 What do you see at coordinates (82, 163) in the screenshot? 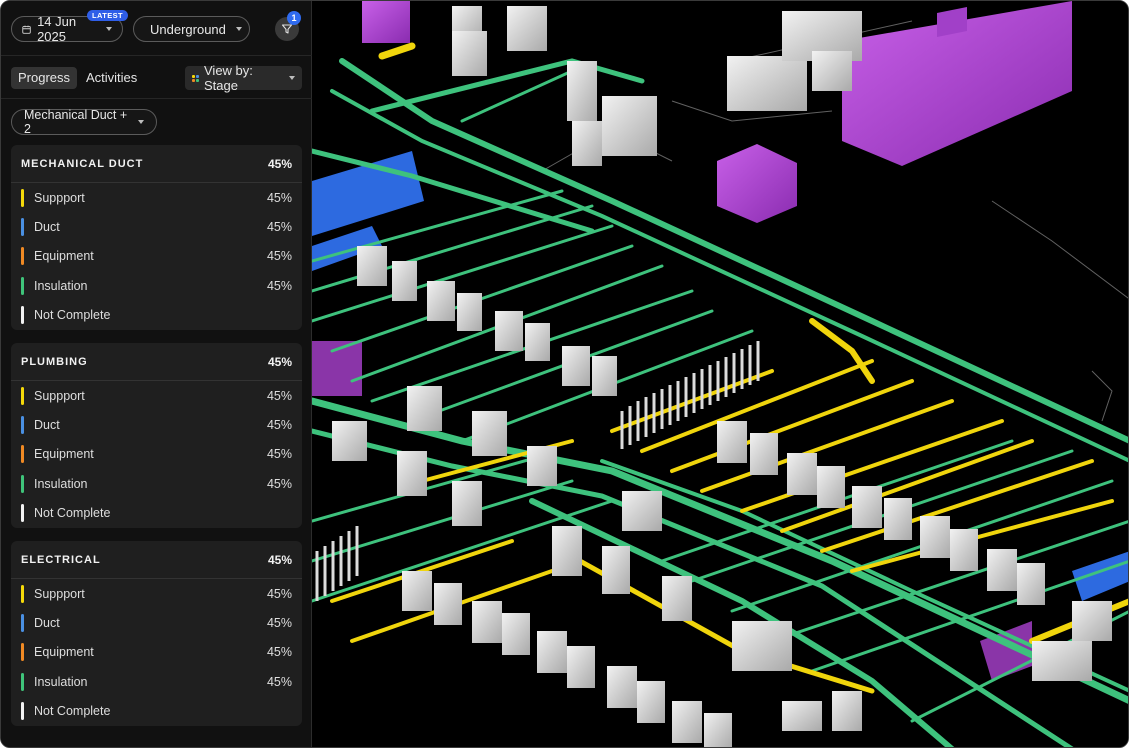
I see `section-title: MECHANICAL DUCT` at bounding box center [82, 163].